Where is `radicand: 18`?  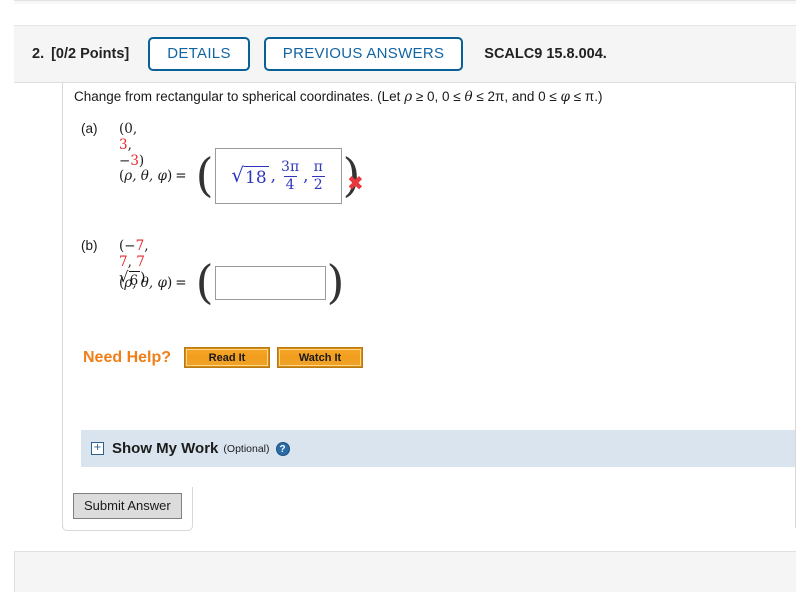
radicand: 18 is located at coordinates (256, 176).